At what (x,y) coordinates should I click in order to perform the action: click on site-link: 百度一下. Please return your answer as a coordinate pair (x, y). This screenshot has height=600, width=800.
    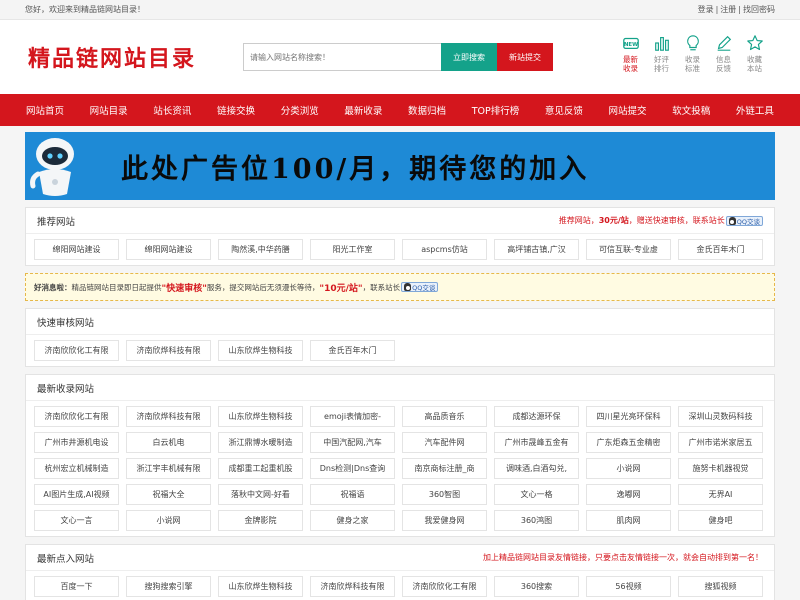
    Looking at the image, I should click on (76, 586).